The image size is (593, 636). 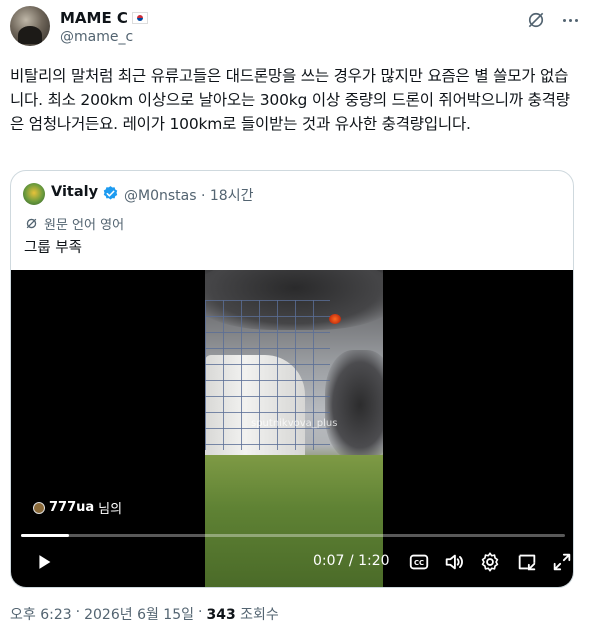 What do you see at coordinates (30, 26) in the screenshot?
I see `author-avatar` at bounding box center [30, 26].